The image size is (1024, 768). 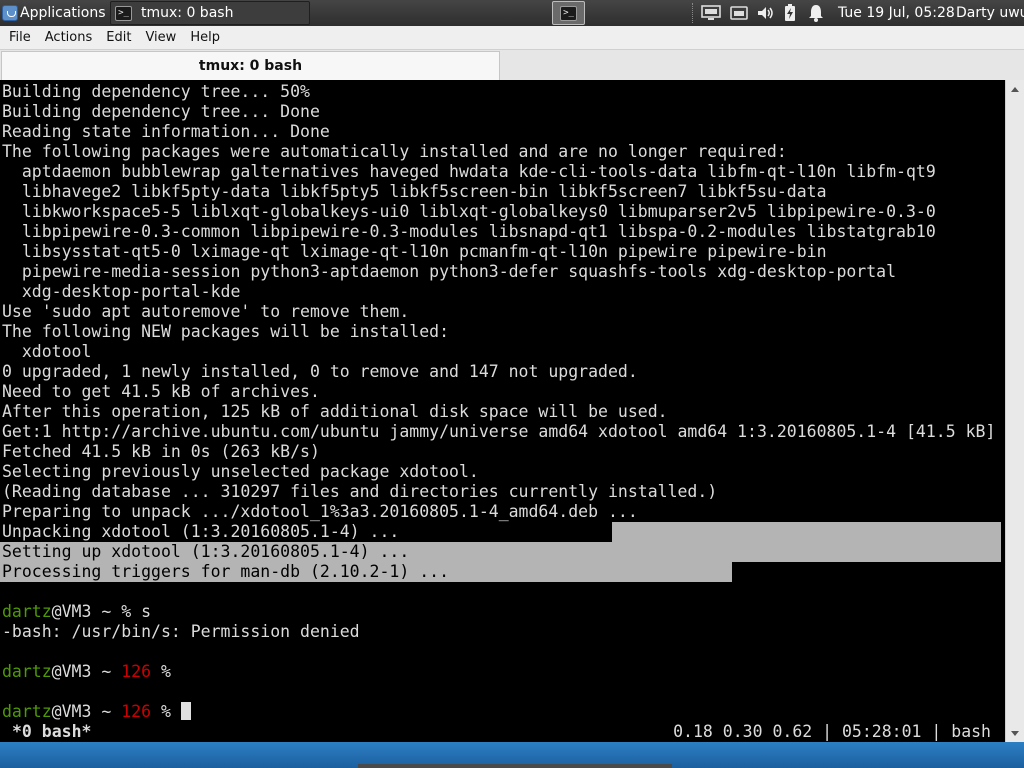 I want to click on error-line: -bash: /usr/bin/s: Permission denied, so click(x=181, y=631).